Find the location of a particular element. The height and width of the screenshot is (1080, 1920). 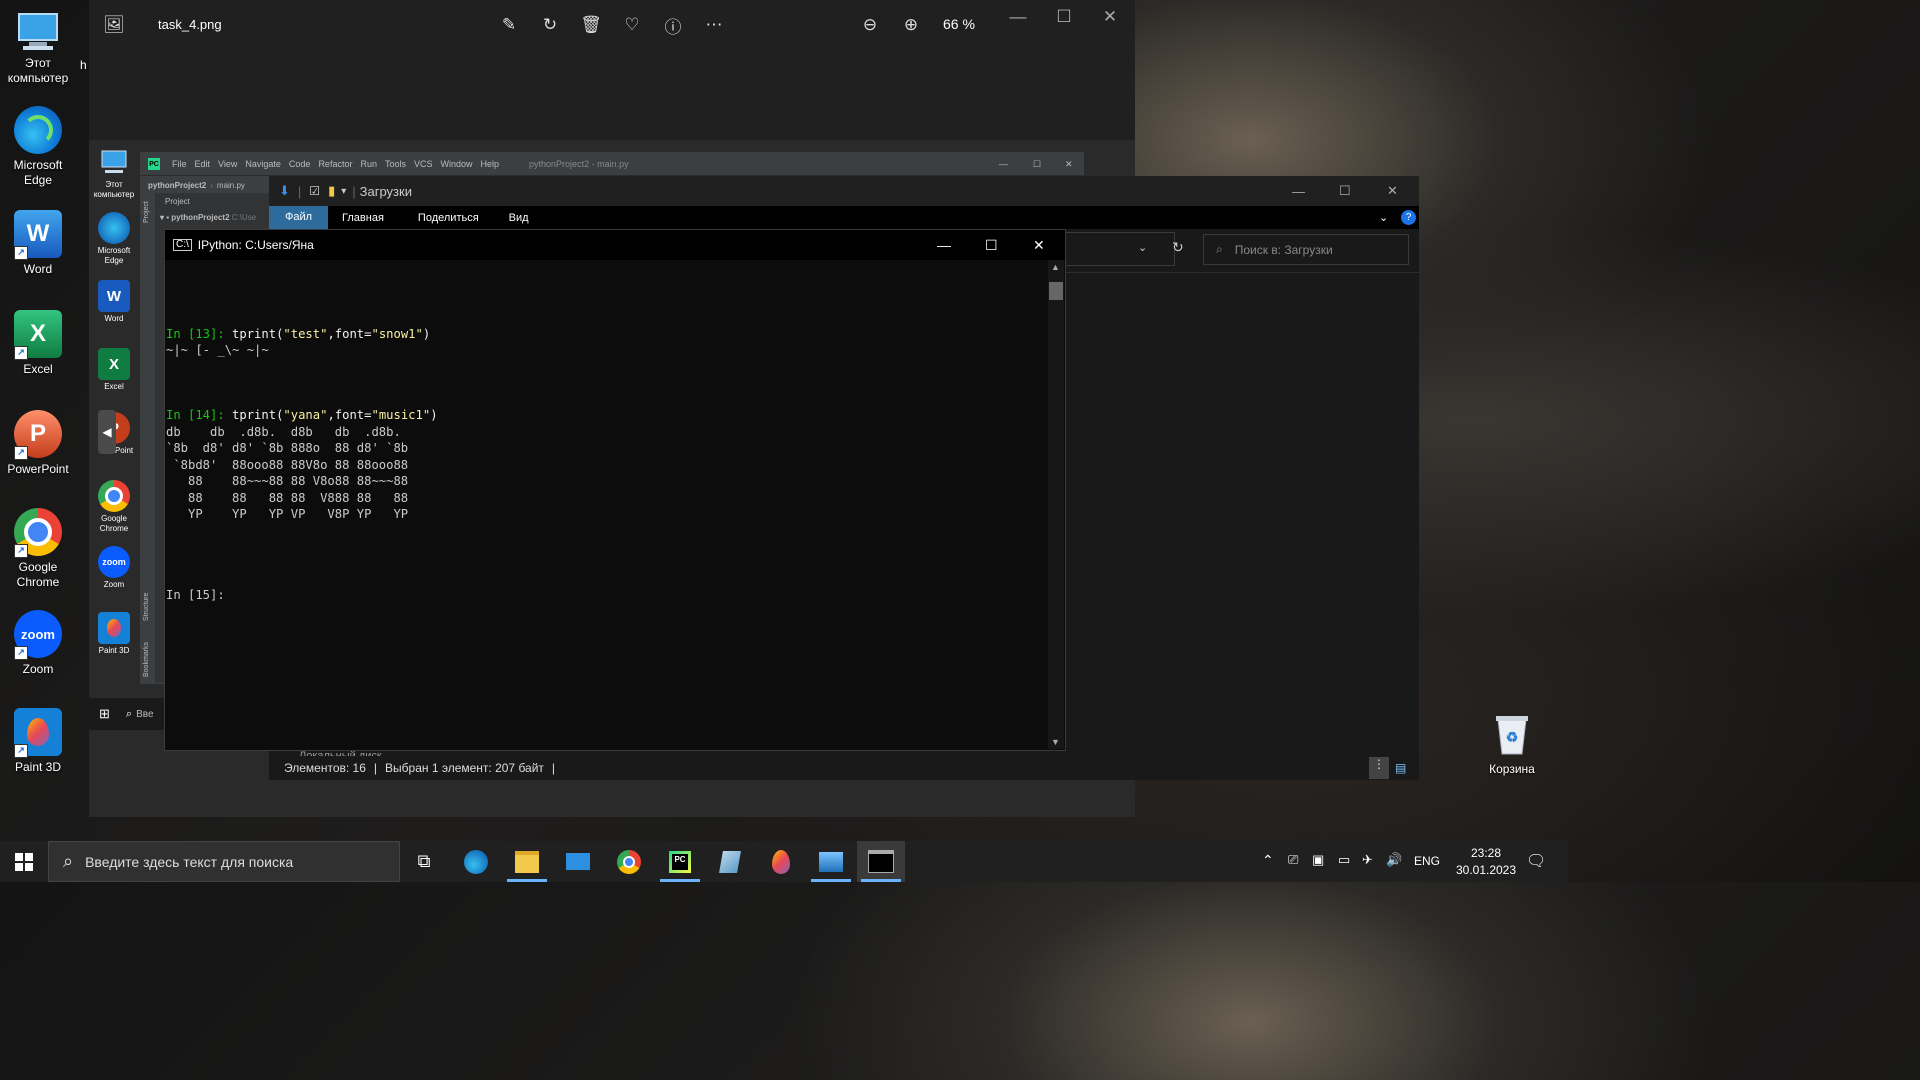

menu-run: Run is located at coordinates (368, 164).